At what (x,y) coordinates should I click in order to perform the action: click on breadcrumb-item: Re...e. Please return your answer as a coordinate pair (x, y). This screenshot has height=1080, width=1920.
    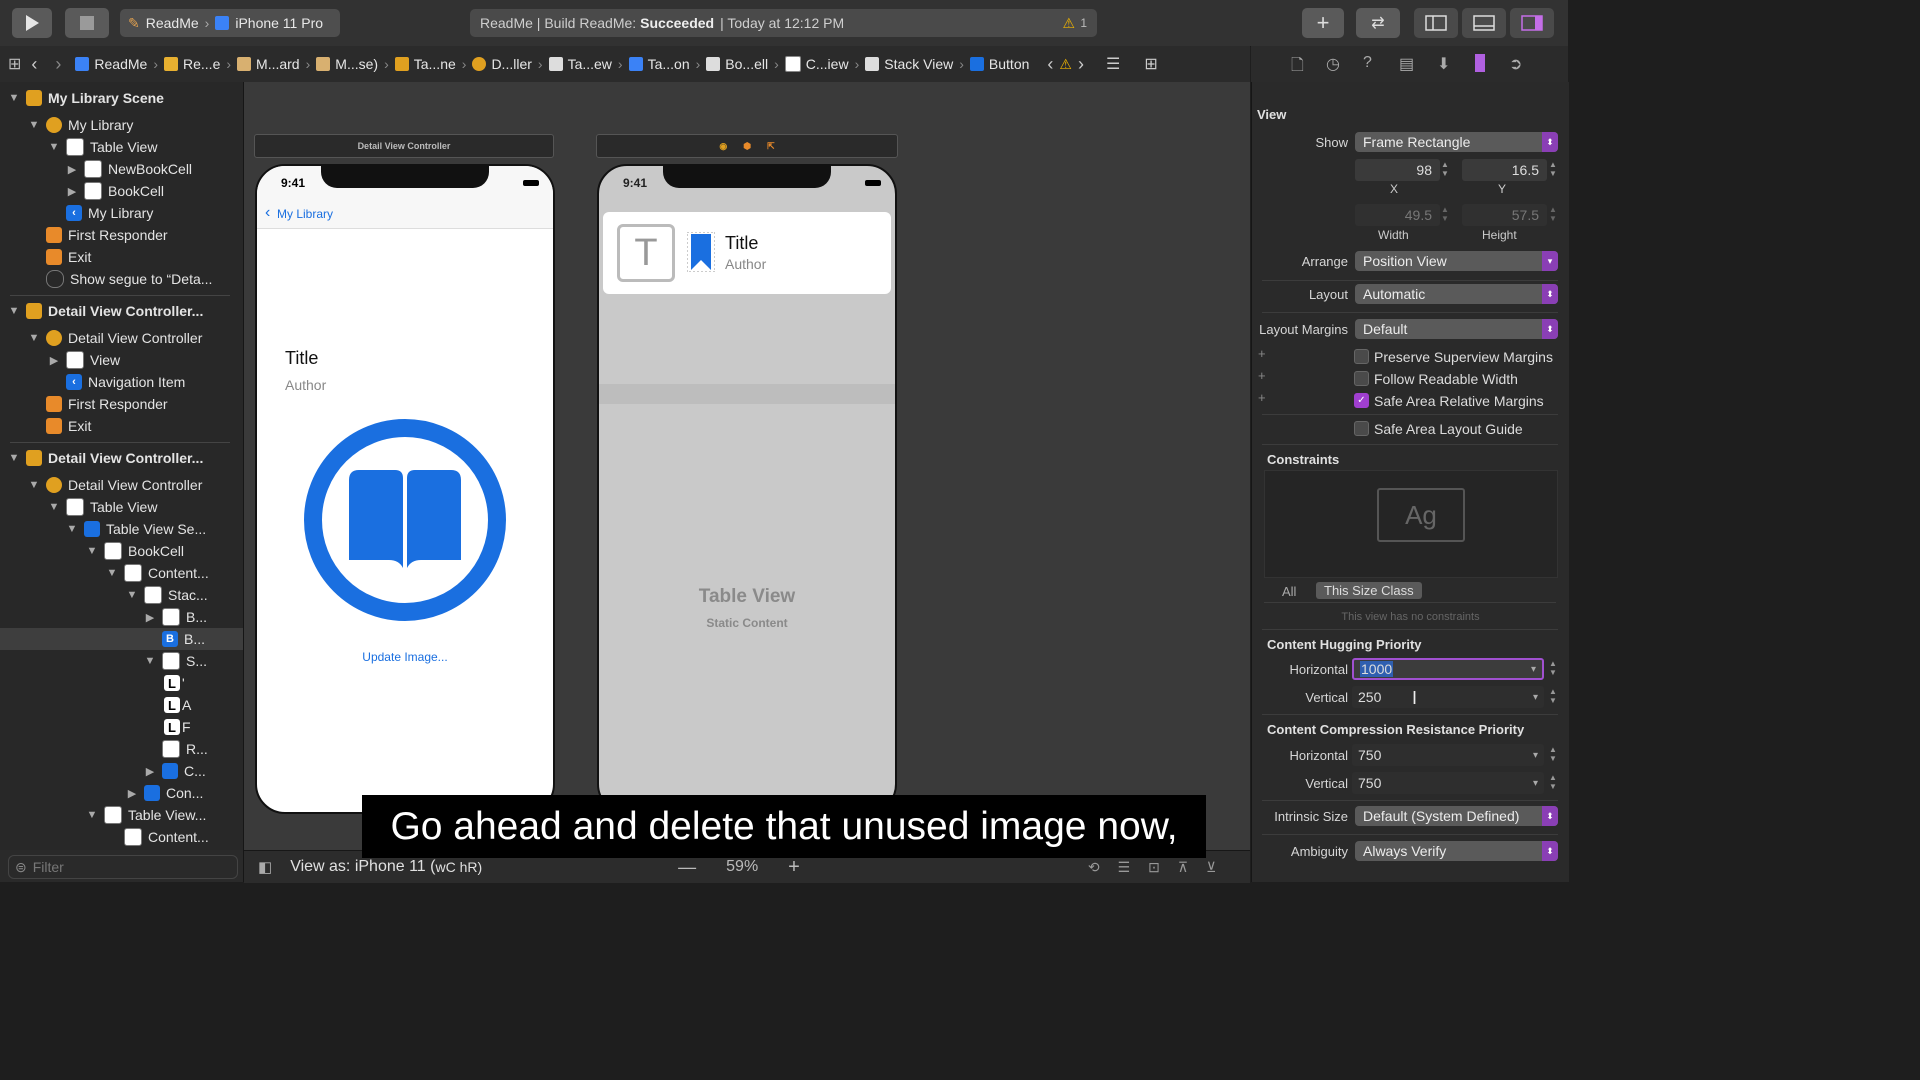
    Looking at the image, I should click on (192, 64).